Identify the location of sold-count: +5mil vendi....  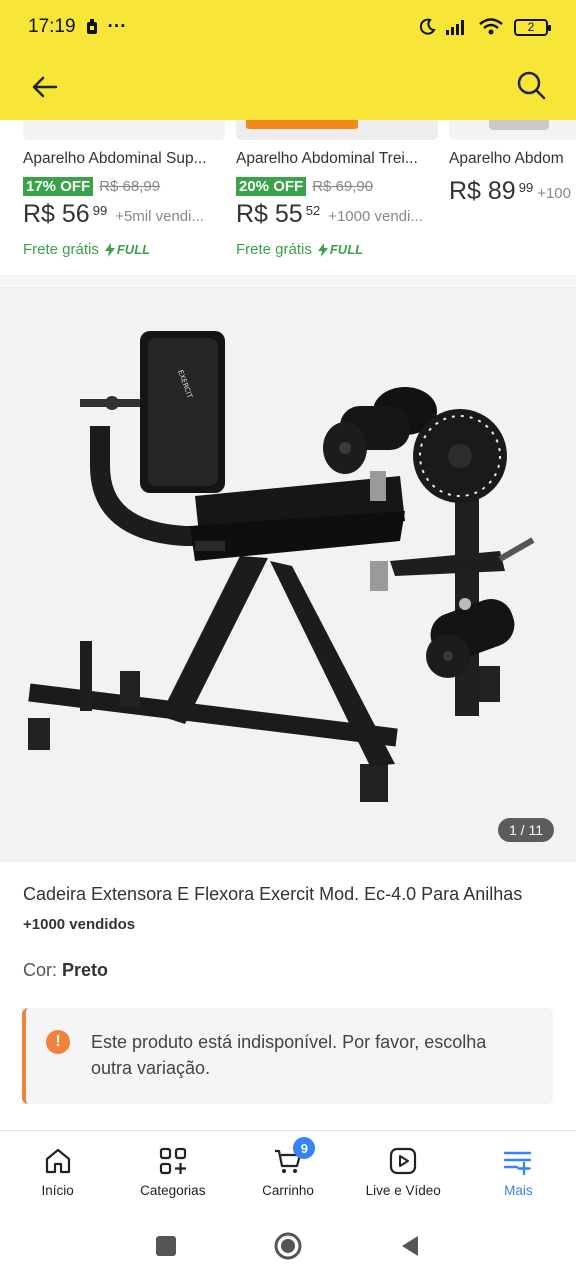
(159, 216).